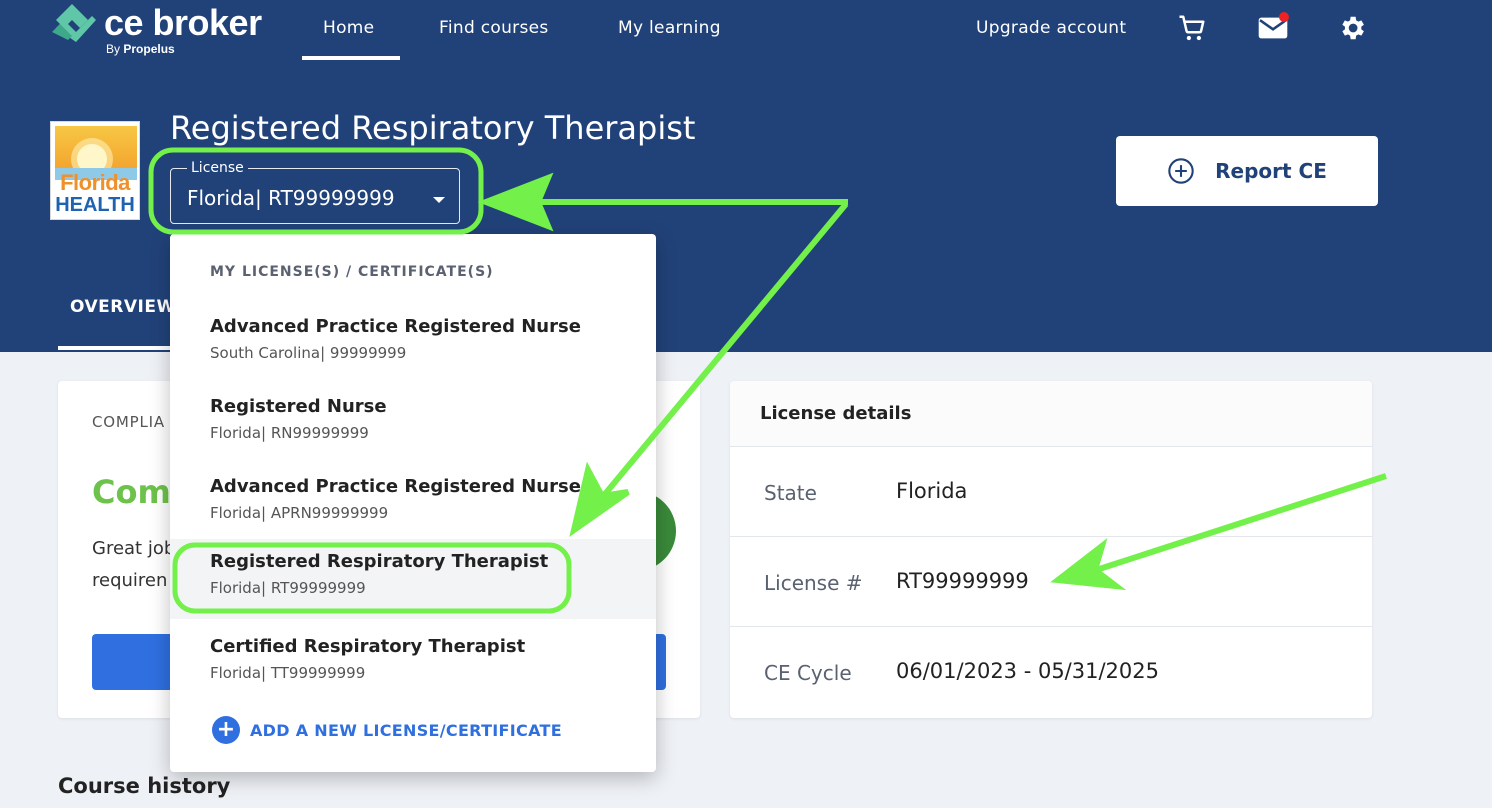  I want to click on brand-byline: By Propelus, so click(140, 49).